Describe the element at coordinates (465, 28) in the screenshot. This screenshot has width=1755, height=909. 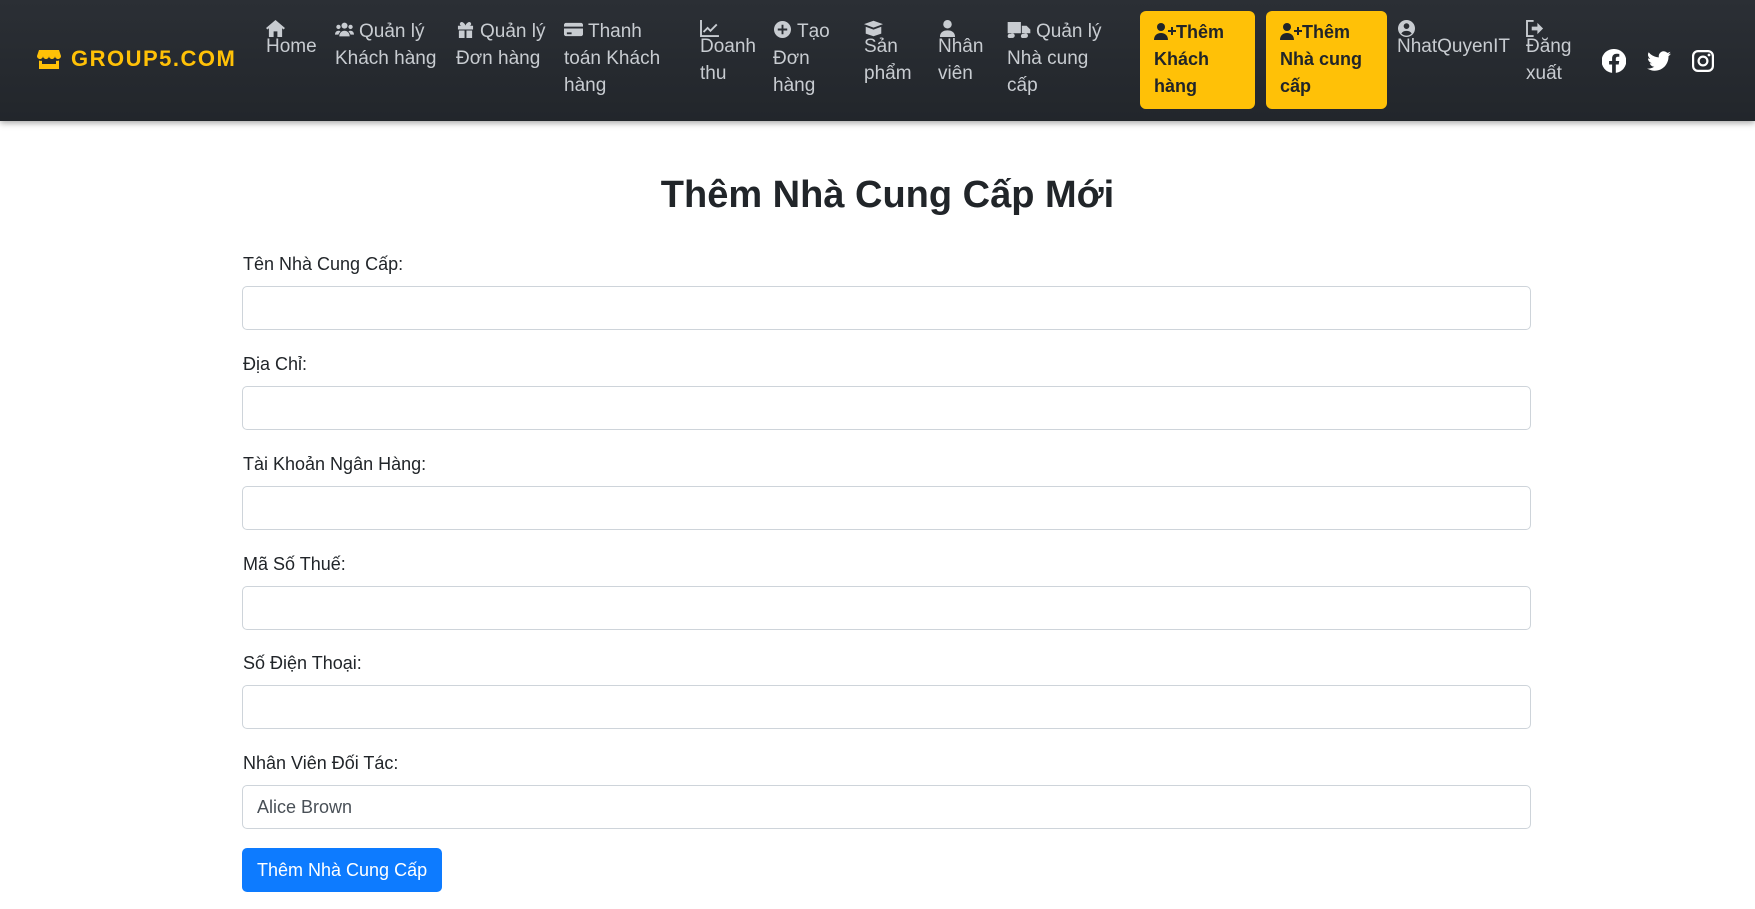
I see `gift-icon` at that location.